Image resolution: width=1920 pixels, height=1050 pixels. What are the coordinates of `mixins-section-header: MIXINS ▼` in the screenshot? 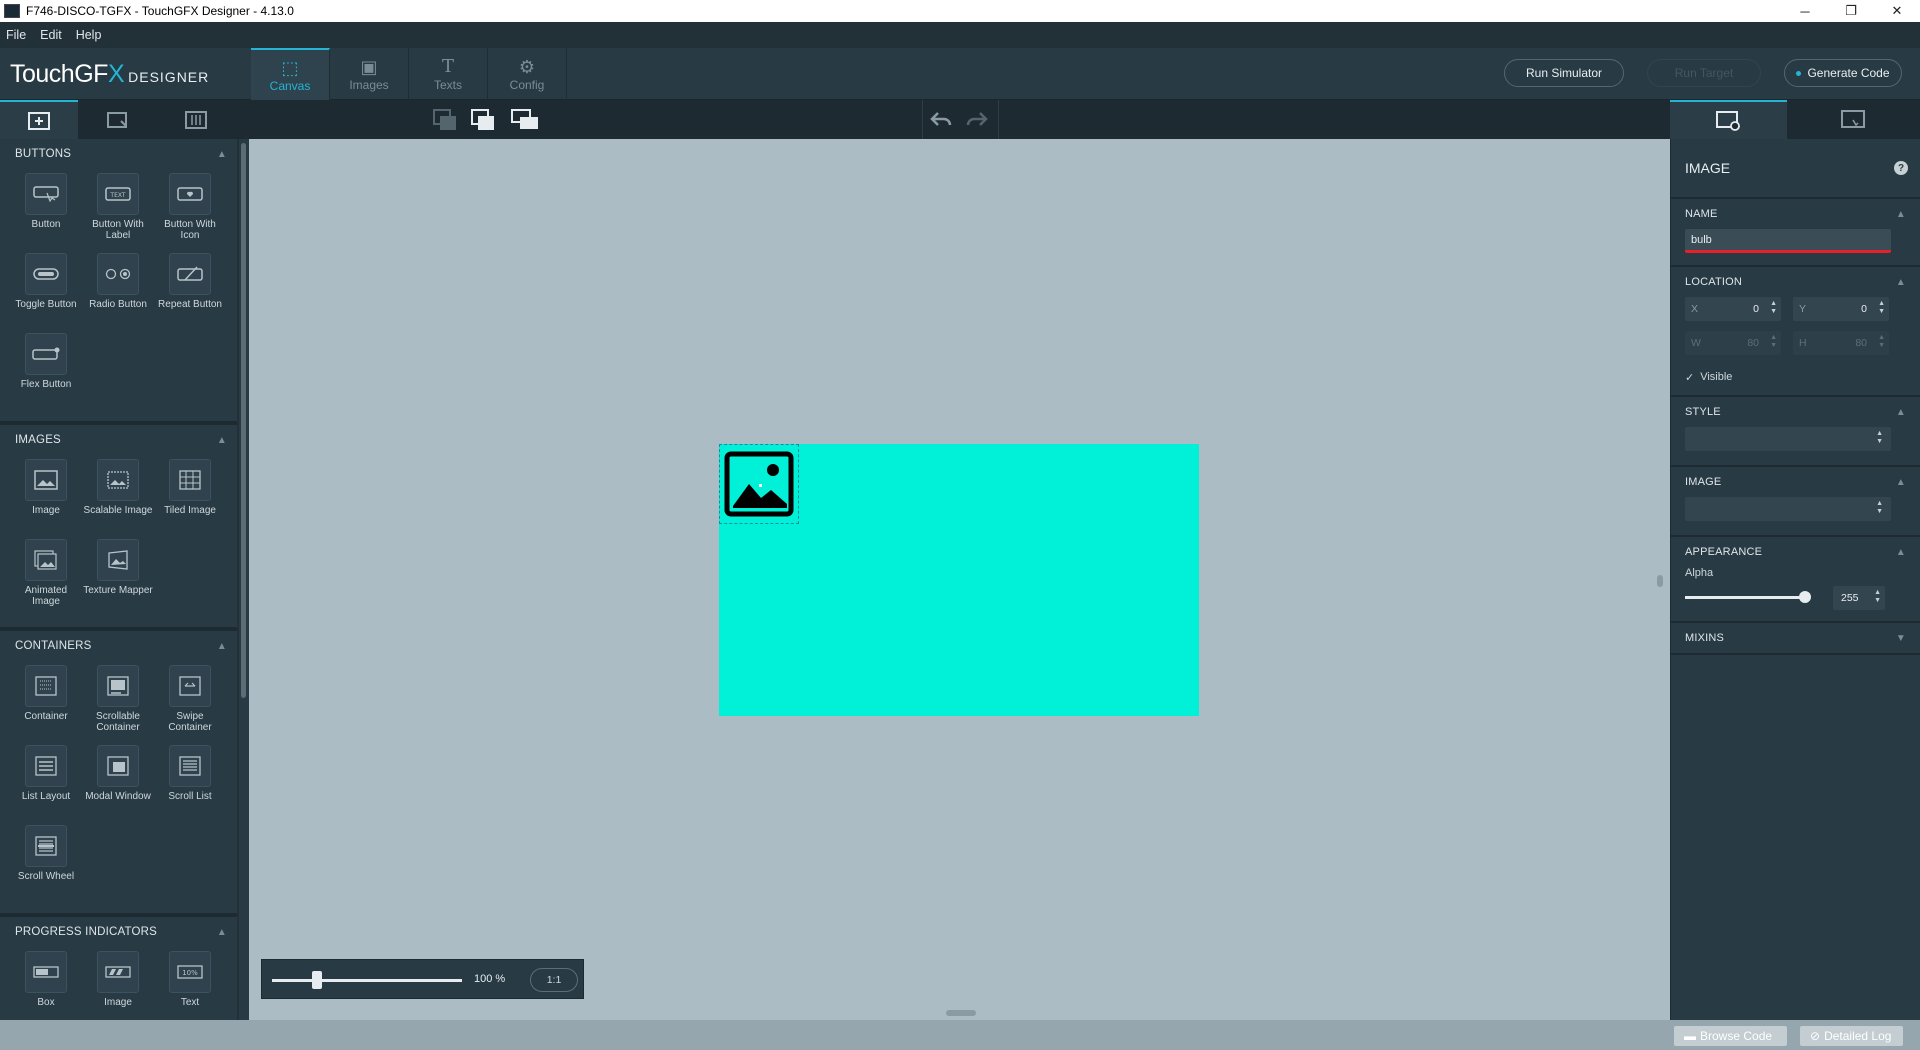 It's located at (1795, 638).